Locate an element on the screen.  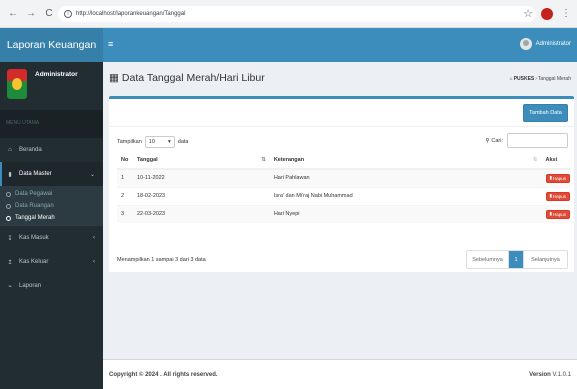
sidebar-subitem-tanggal-merah: Tanggal Merah is located at coordinates (51, 218).